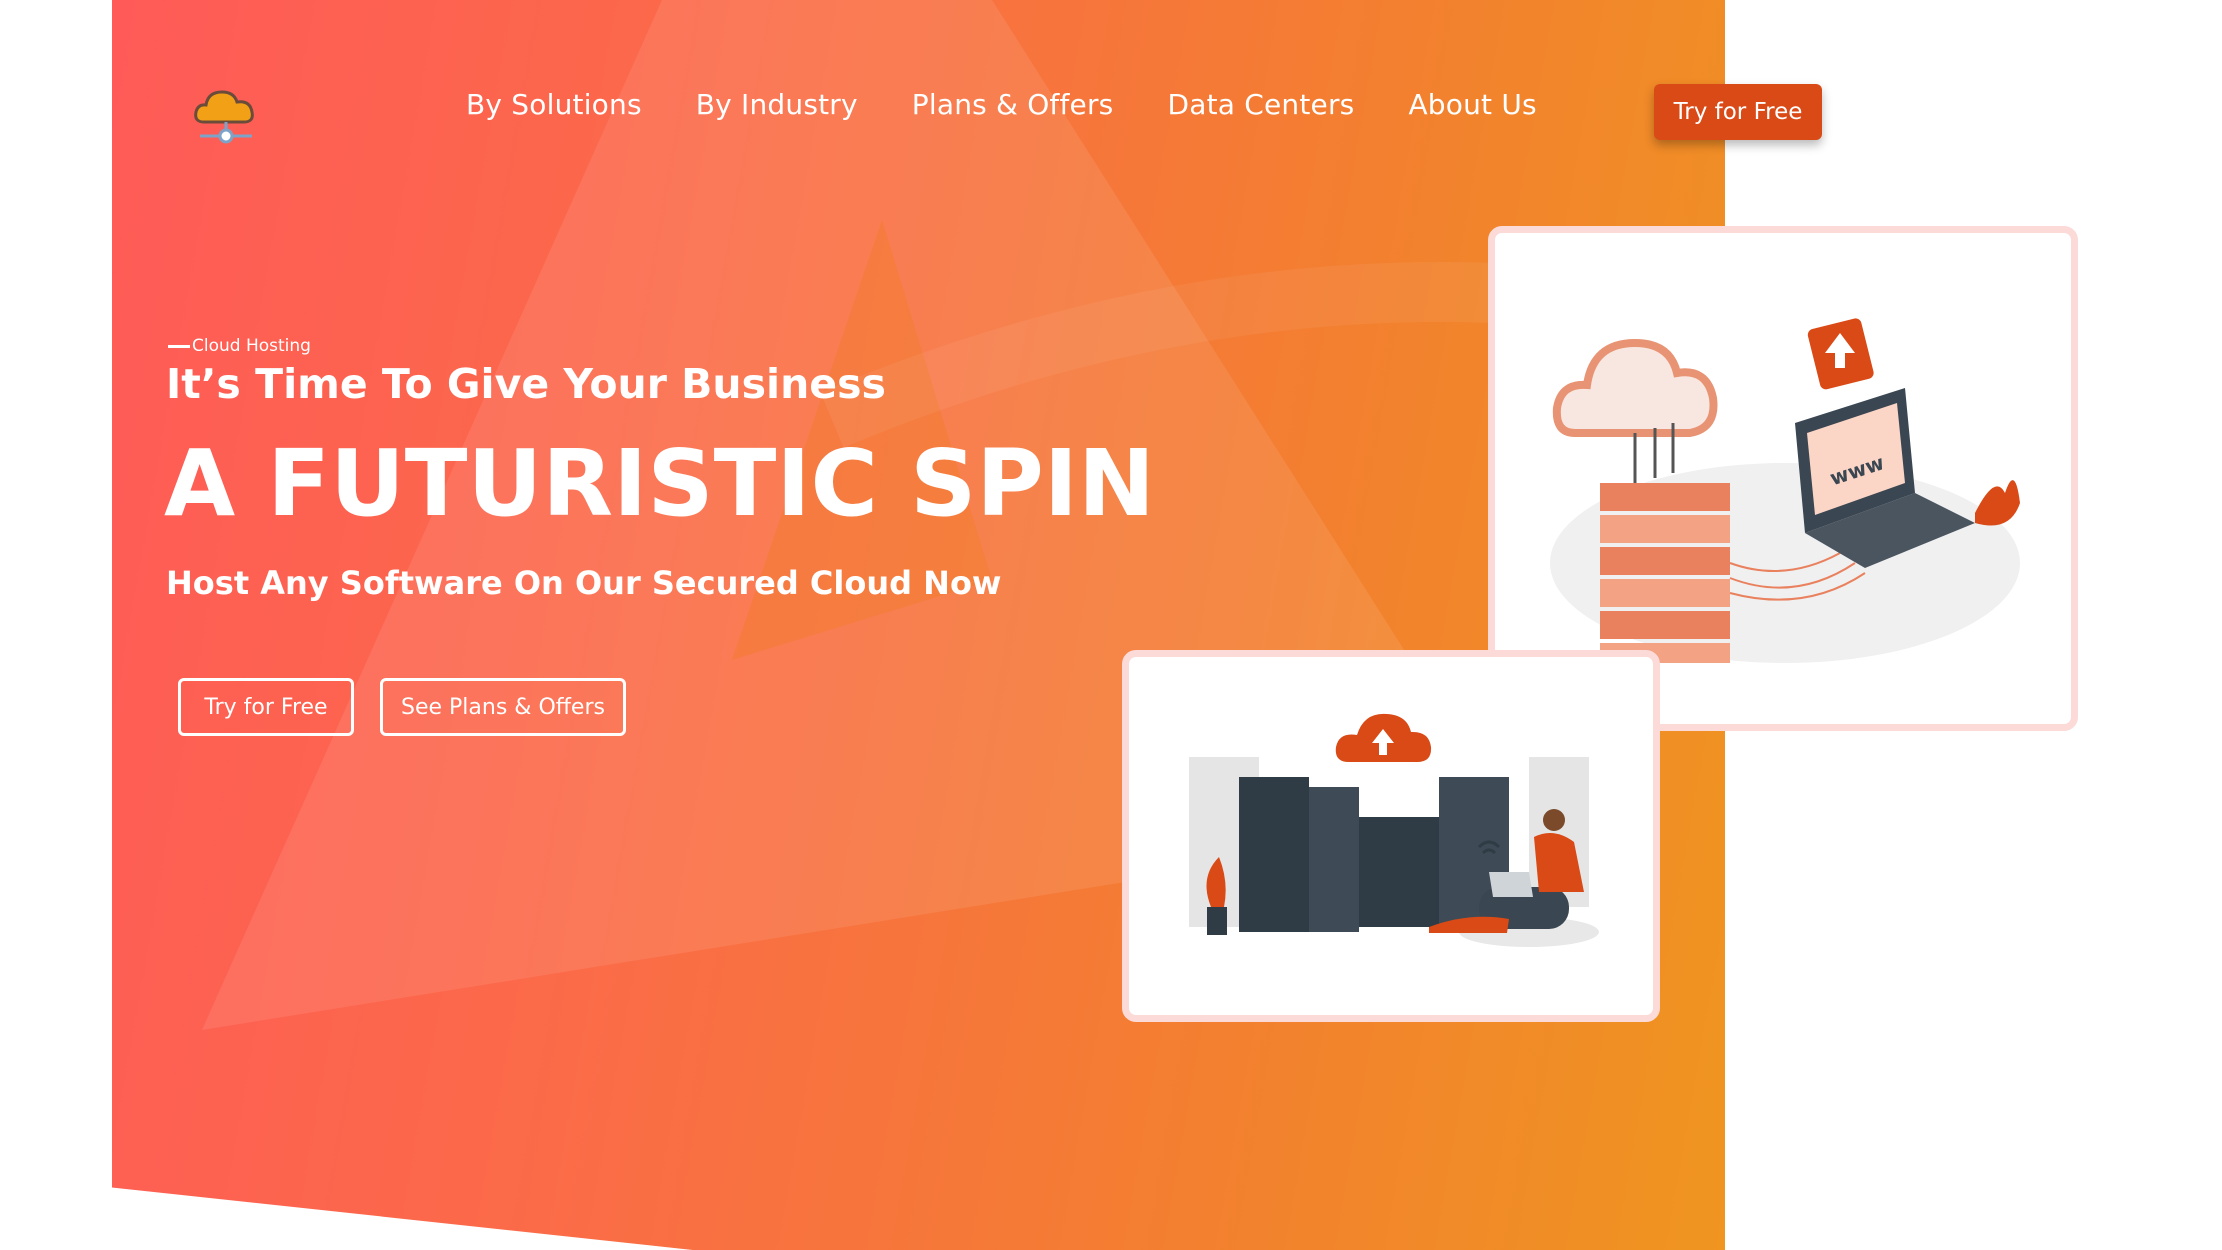  What do you see at coordinates (1260, 104) in the screenshot?
I see `nav-item-data-centers: Data Centers` at bounding box center [1260, 104].